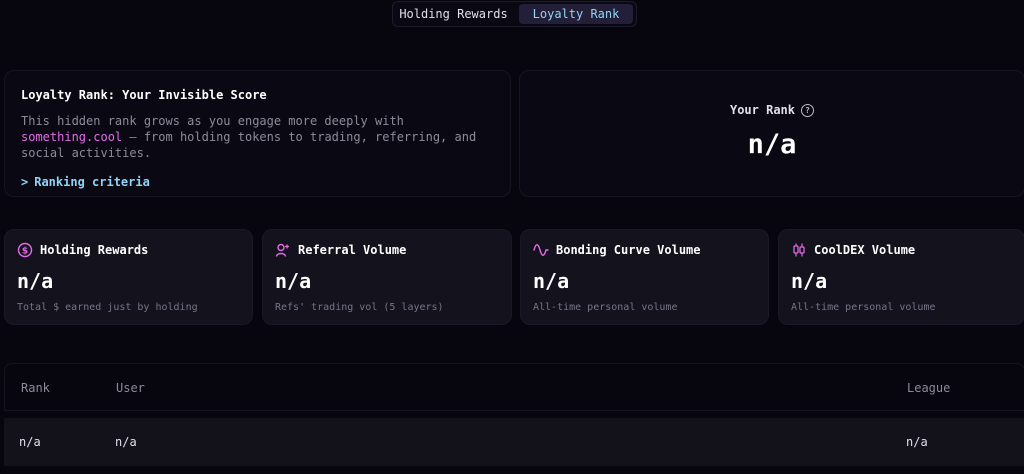  Describe the element at coordinates (808, 110) in the screenshot. I see `help-icon: ?` at that location.